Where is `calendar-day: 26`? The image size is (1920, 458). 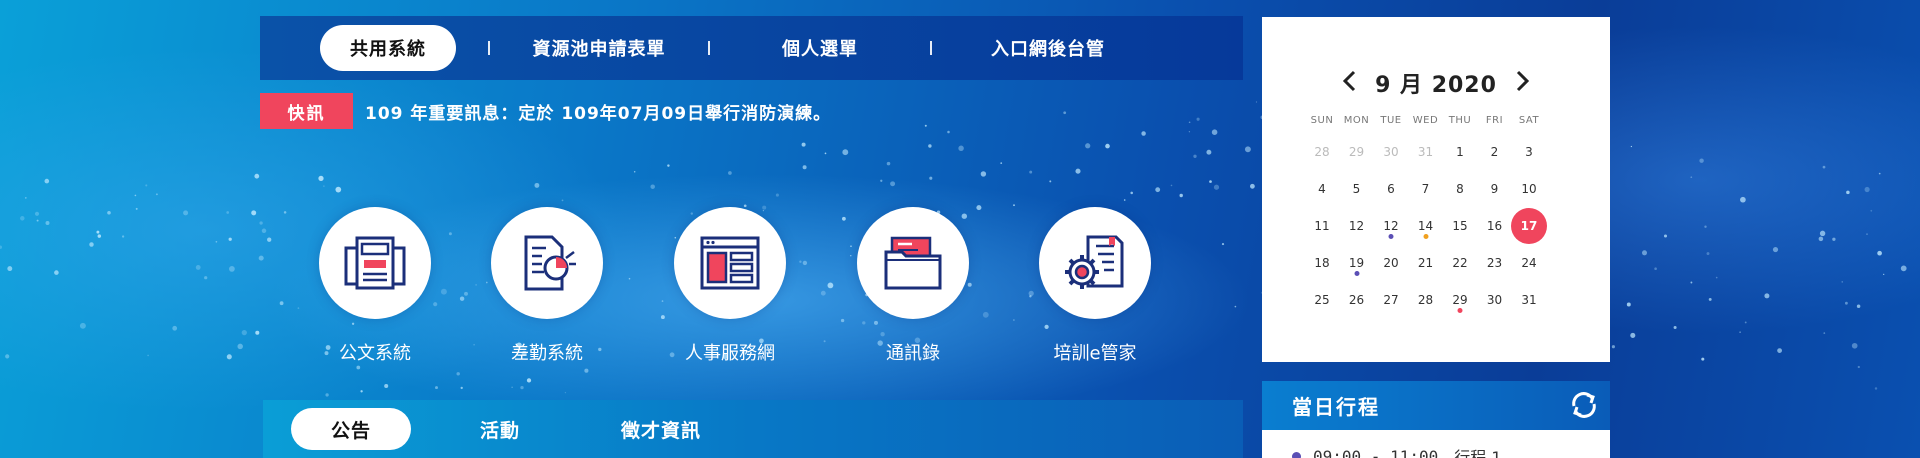
calendar-day: 26 is located at coordinates (1357, 300).